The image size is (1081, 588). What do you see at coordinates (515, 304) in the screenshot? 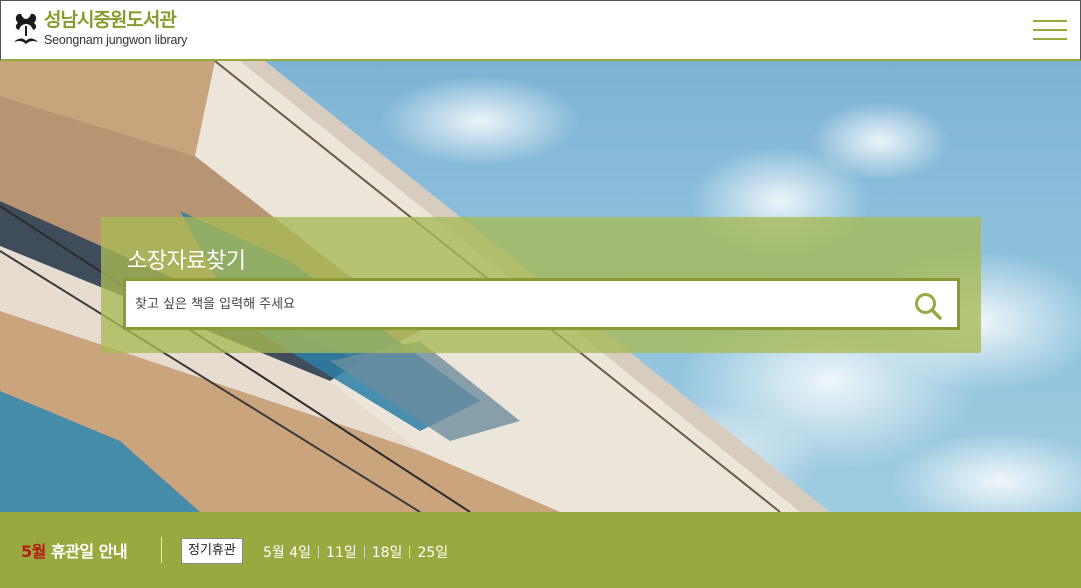
I see `search-input` at bounding box center [515, 304].